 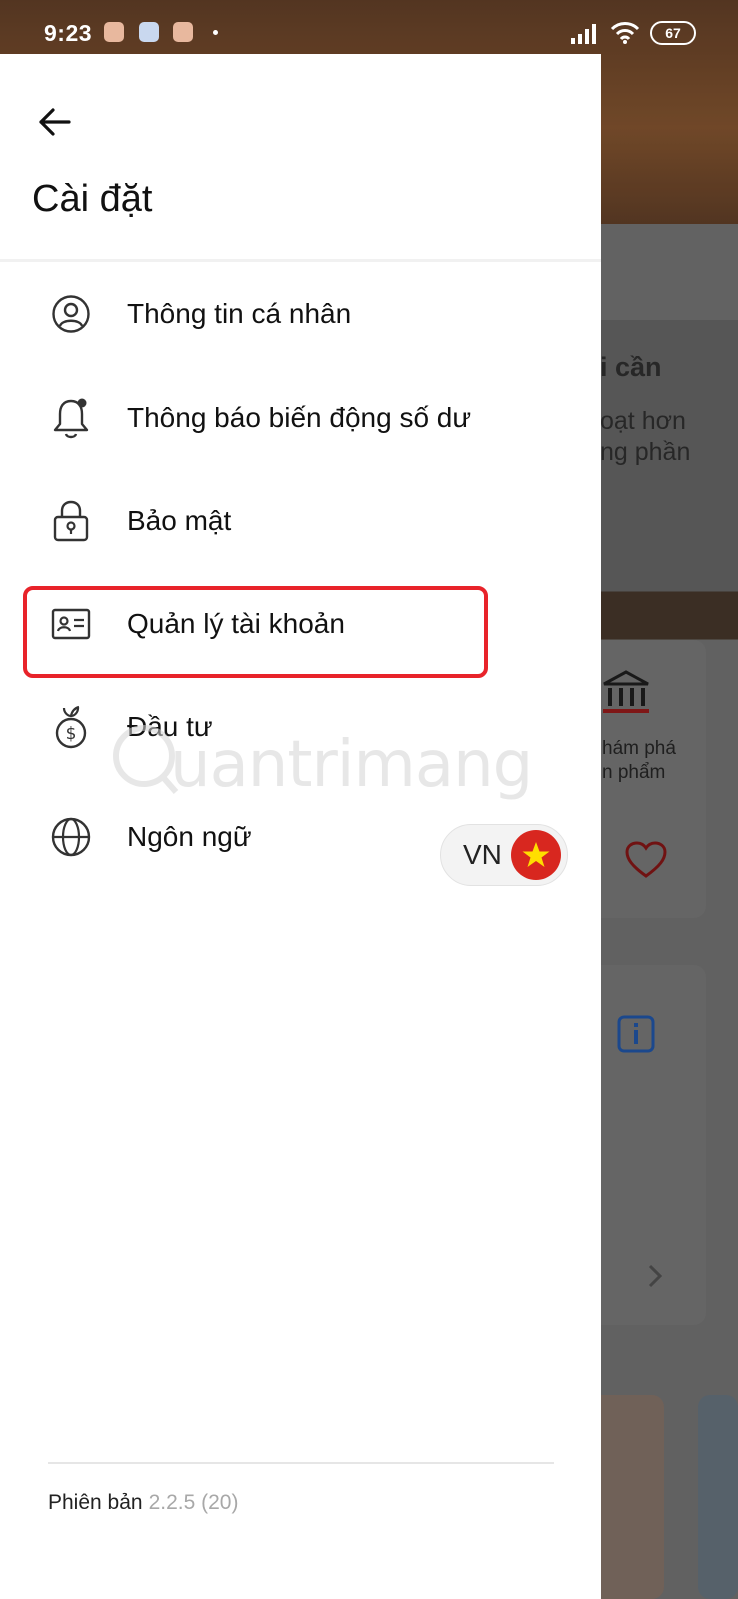 What do you see at coordinates (239, 313) in the screenshot?
I see `menu-item-label: Thông tin cá nhân` at bounding box center [239, 313].